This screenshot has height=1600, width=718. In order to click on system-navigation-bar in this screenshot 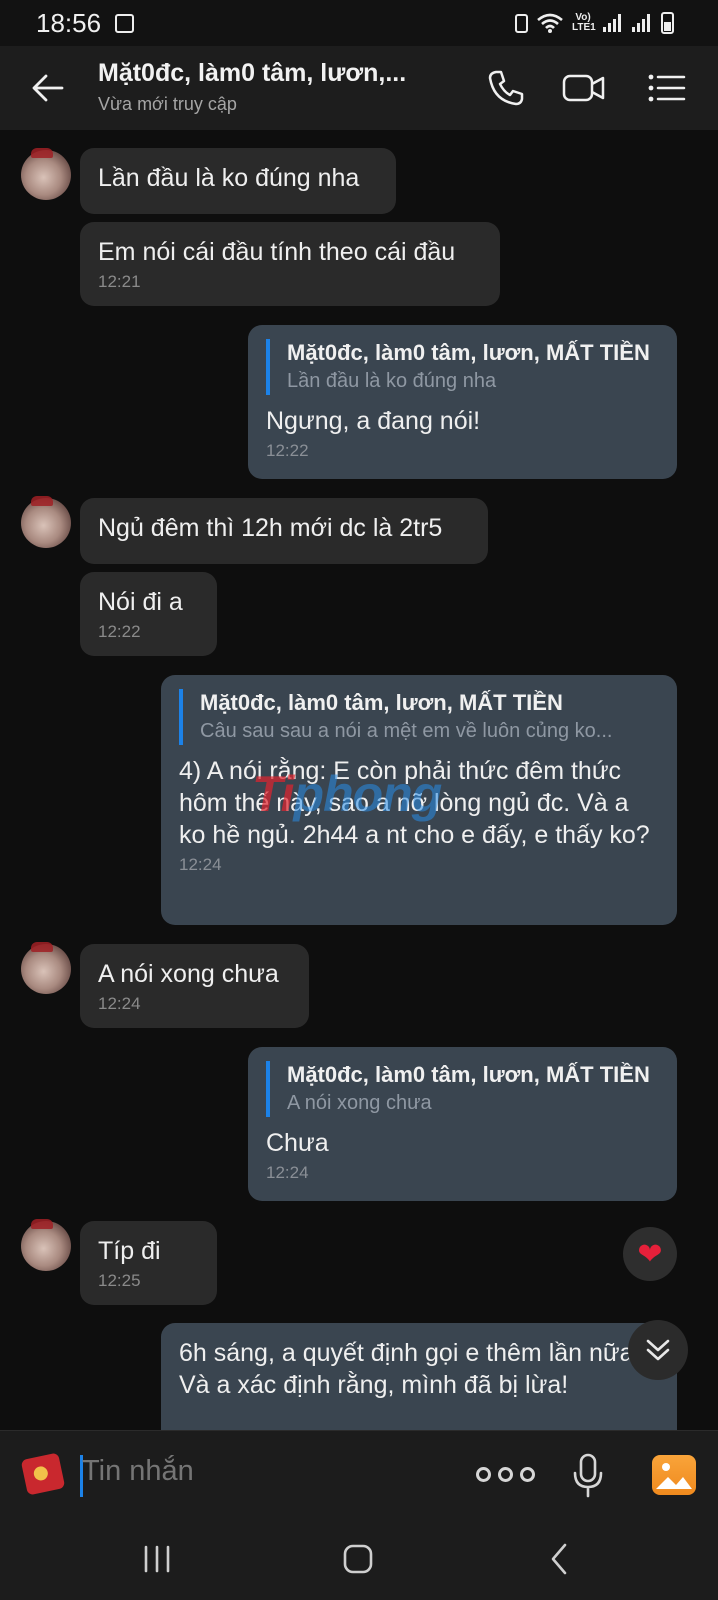, I will do `click(359, 1559)`.